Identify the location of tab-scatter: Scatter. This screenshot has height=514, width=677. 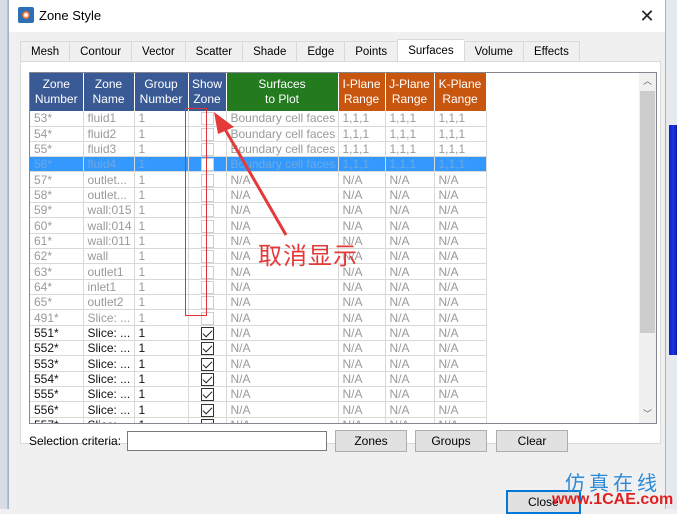
(213, 51).